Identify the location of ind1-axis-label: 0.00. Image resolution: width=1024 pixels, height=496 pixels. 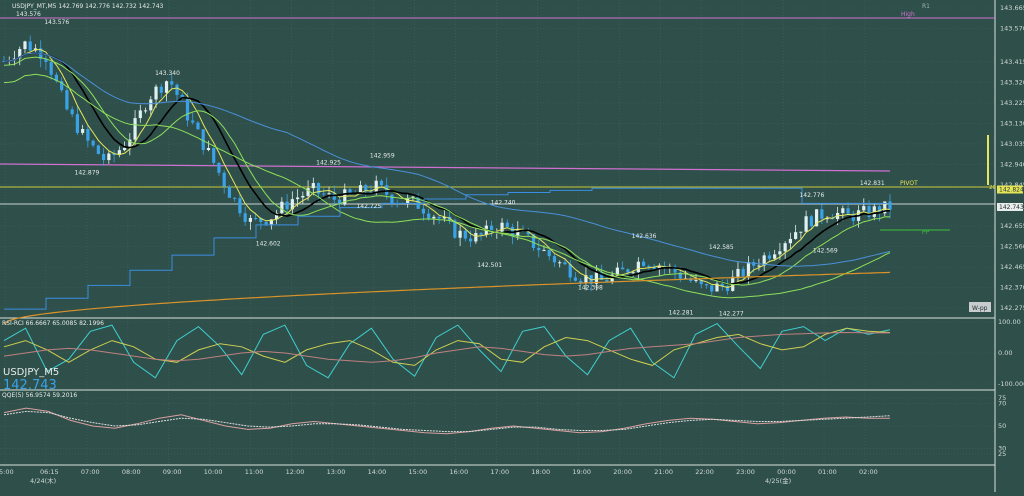
(1005, 353).